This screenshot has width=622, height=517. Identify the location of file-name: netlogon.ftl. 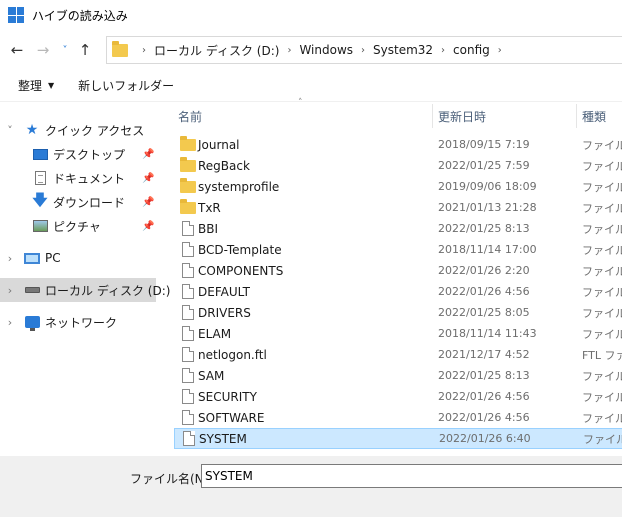
(232, 354).